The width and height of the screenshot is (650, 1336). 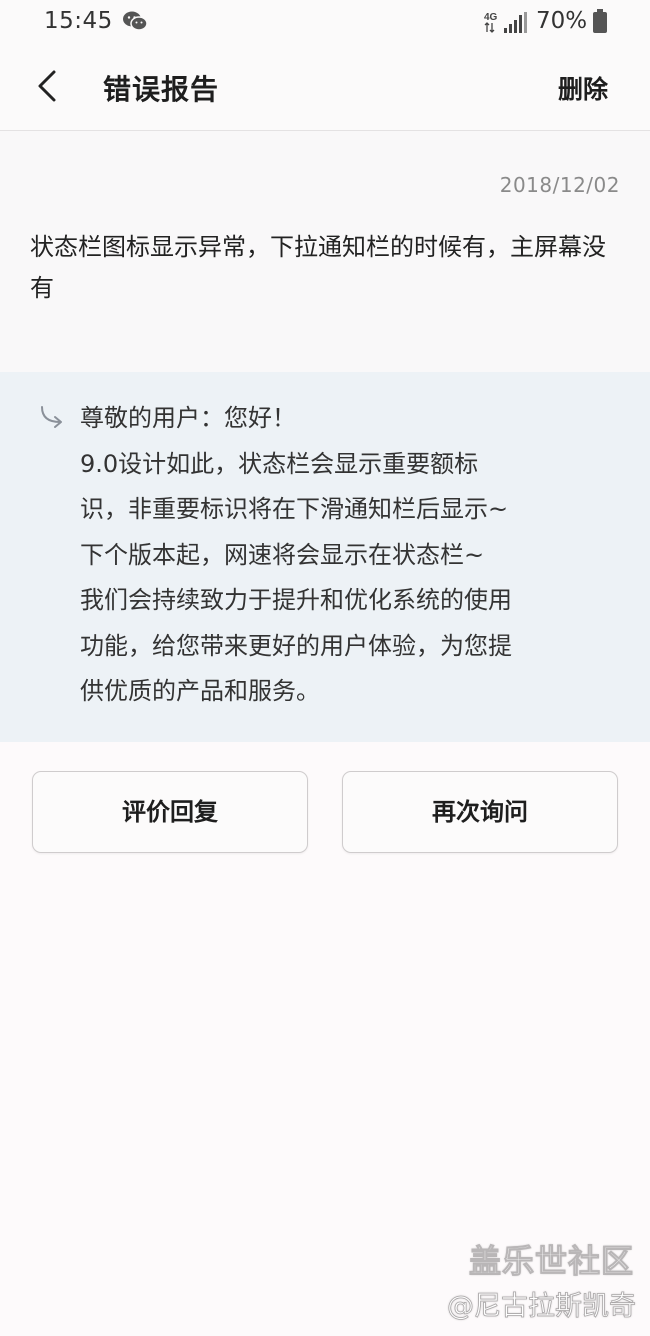 I want to click on watermark-author: @尼古拉斯凯奇, so click(x=542, y=1307).